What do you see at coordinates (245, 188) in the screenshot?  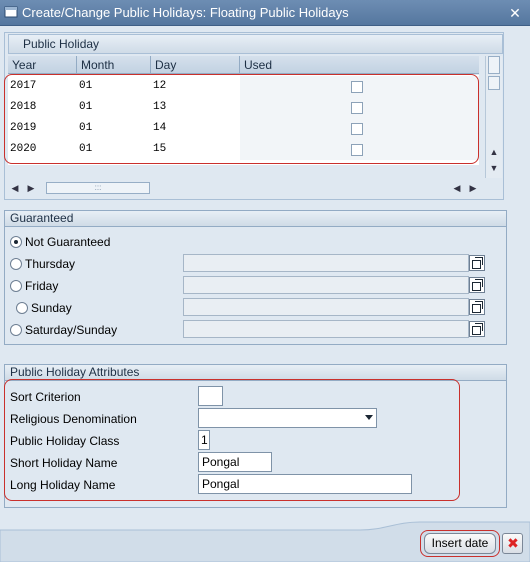 I see `table-horizontal-scrollbar: ◀ ▶ ::: ◀ ▶` at bounding box center [245, 188].